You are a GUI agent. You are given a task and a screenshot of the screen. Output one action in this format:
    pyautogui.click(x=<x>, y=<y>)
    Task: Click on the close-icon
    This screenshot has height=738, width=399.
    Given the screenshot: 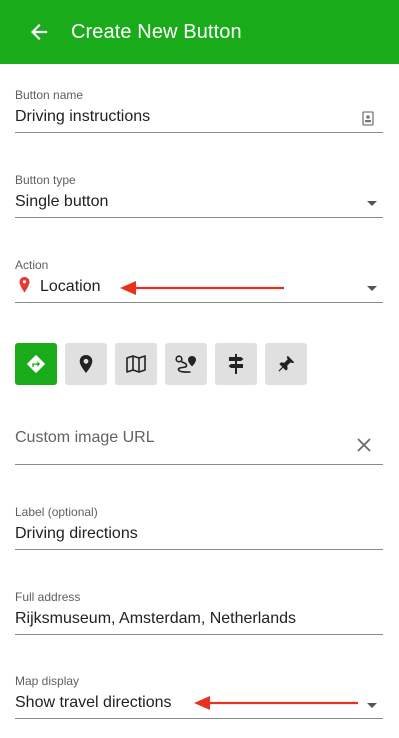 What is the action you would take?
    pyautogui.click(x=364, y=447)
    